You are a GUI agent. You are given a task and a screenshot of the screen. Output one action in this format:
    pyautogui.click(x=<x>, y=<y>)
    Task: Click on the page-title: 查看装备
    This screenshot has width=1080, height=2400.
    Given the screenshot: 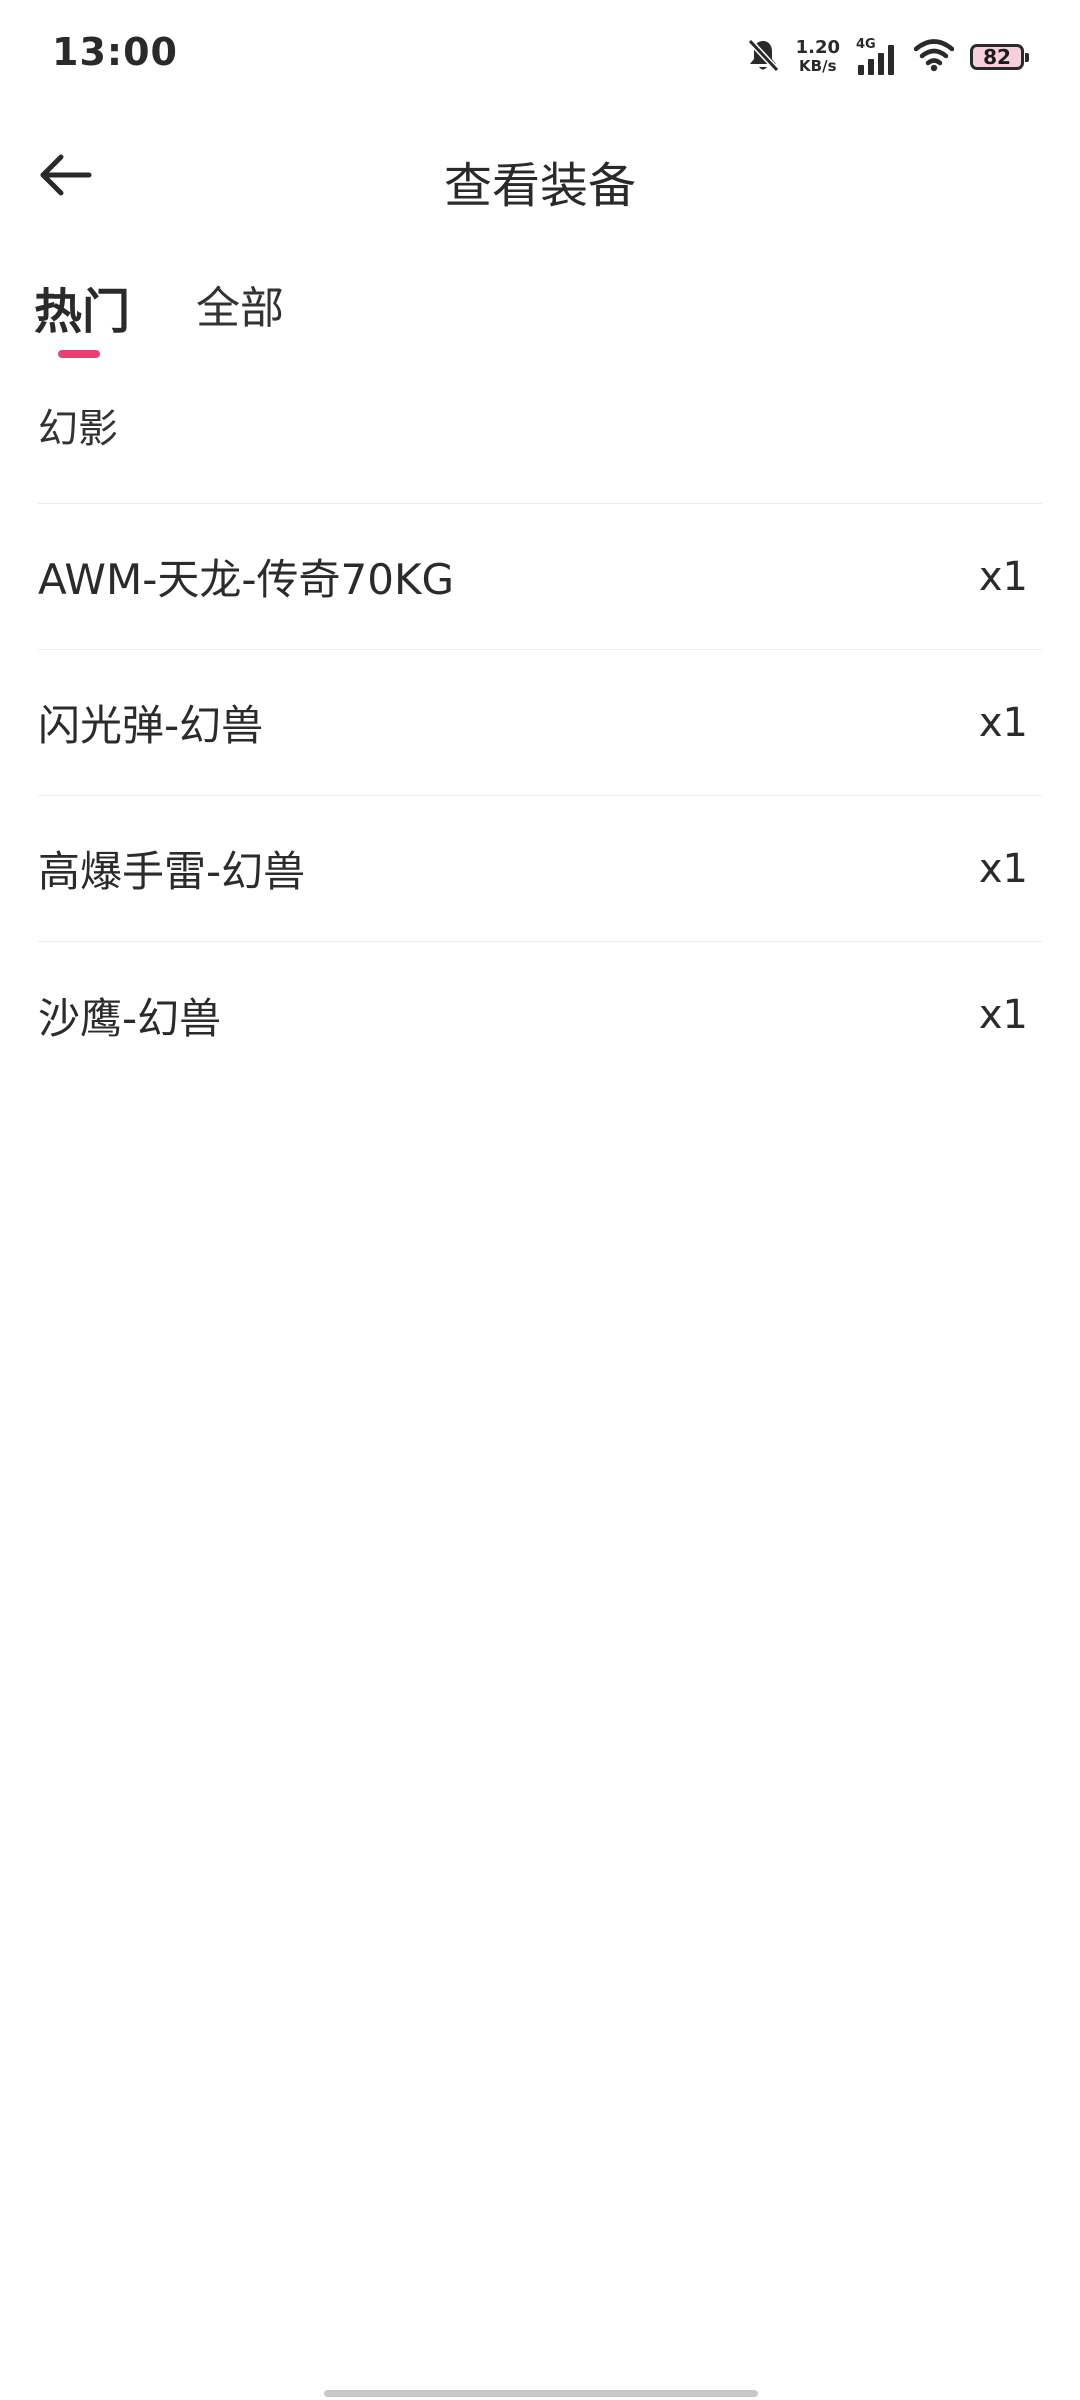 What is the action you would take?
    pyautogui.click(x=539, y=186)
    